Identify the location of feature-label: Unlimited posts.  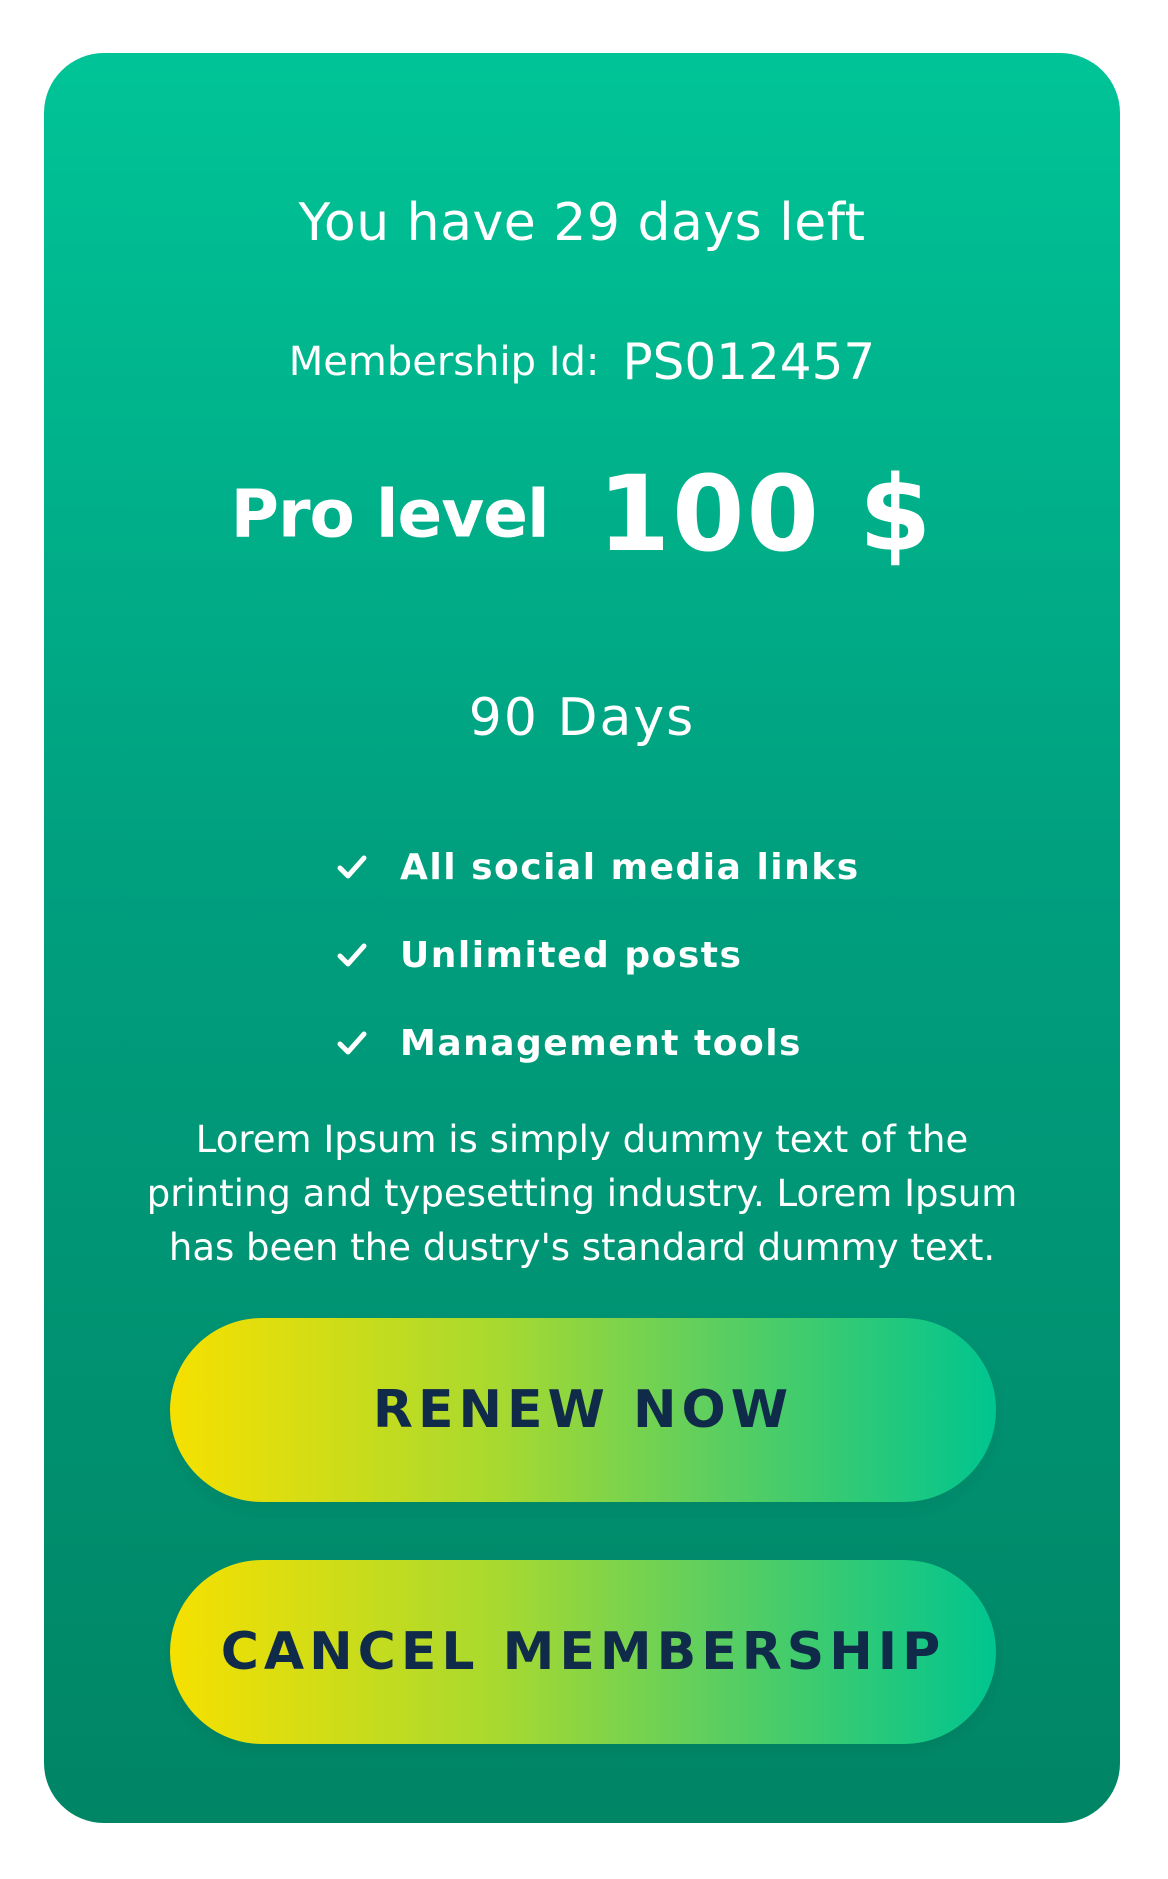
(571, 955).